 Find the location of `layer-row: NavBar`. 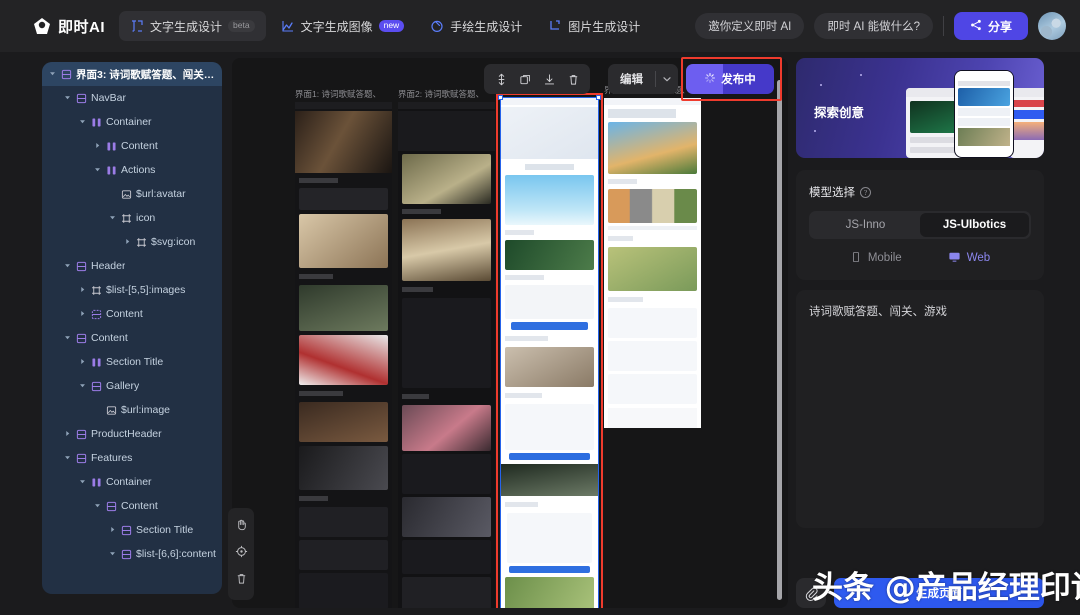

layer-row: NavBar is located at coordinates (132, 98).